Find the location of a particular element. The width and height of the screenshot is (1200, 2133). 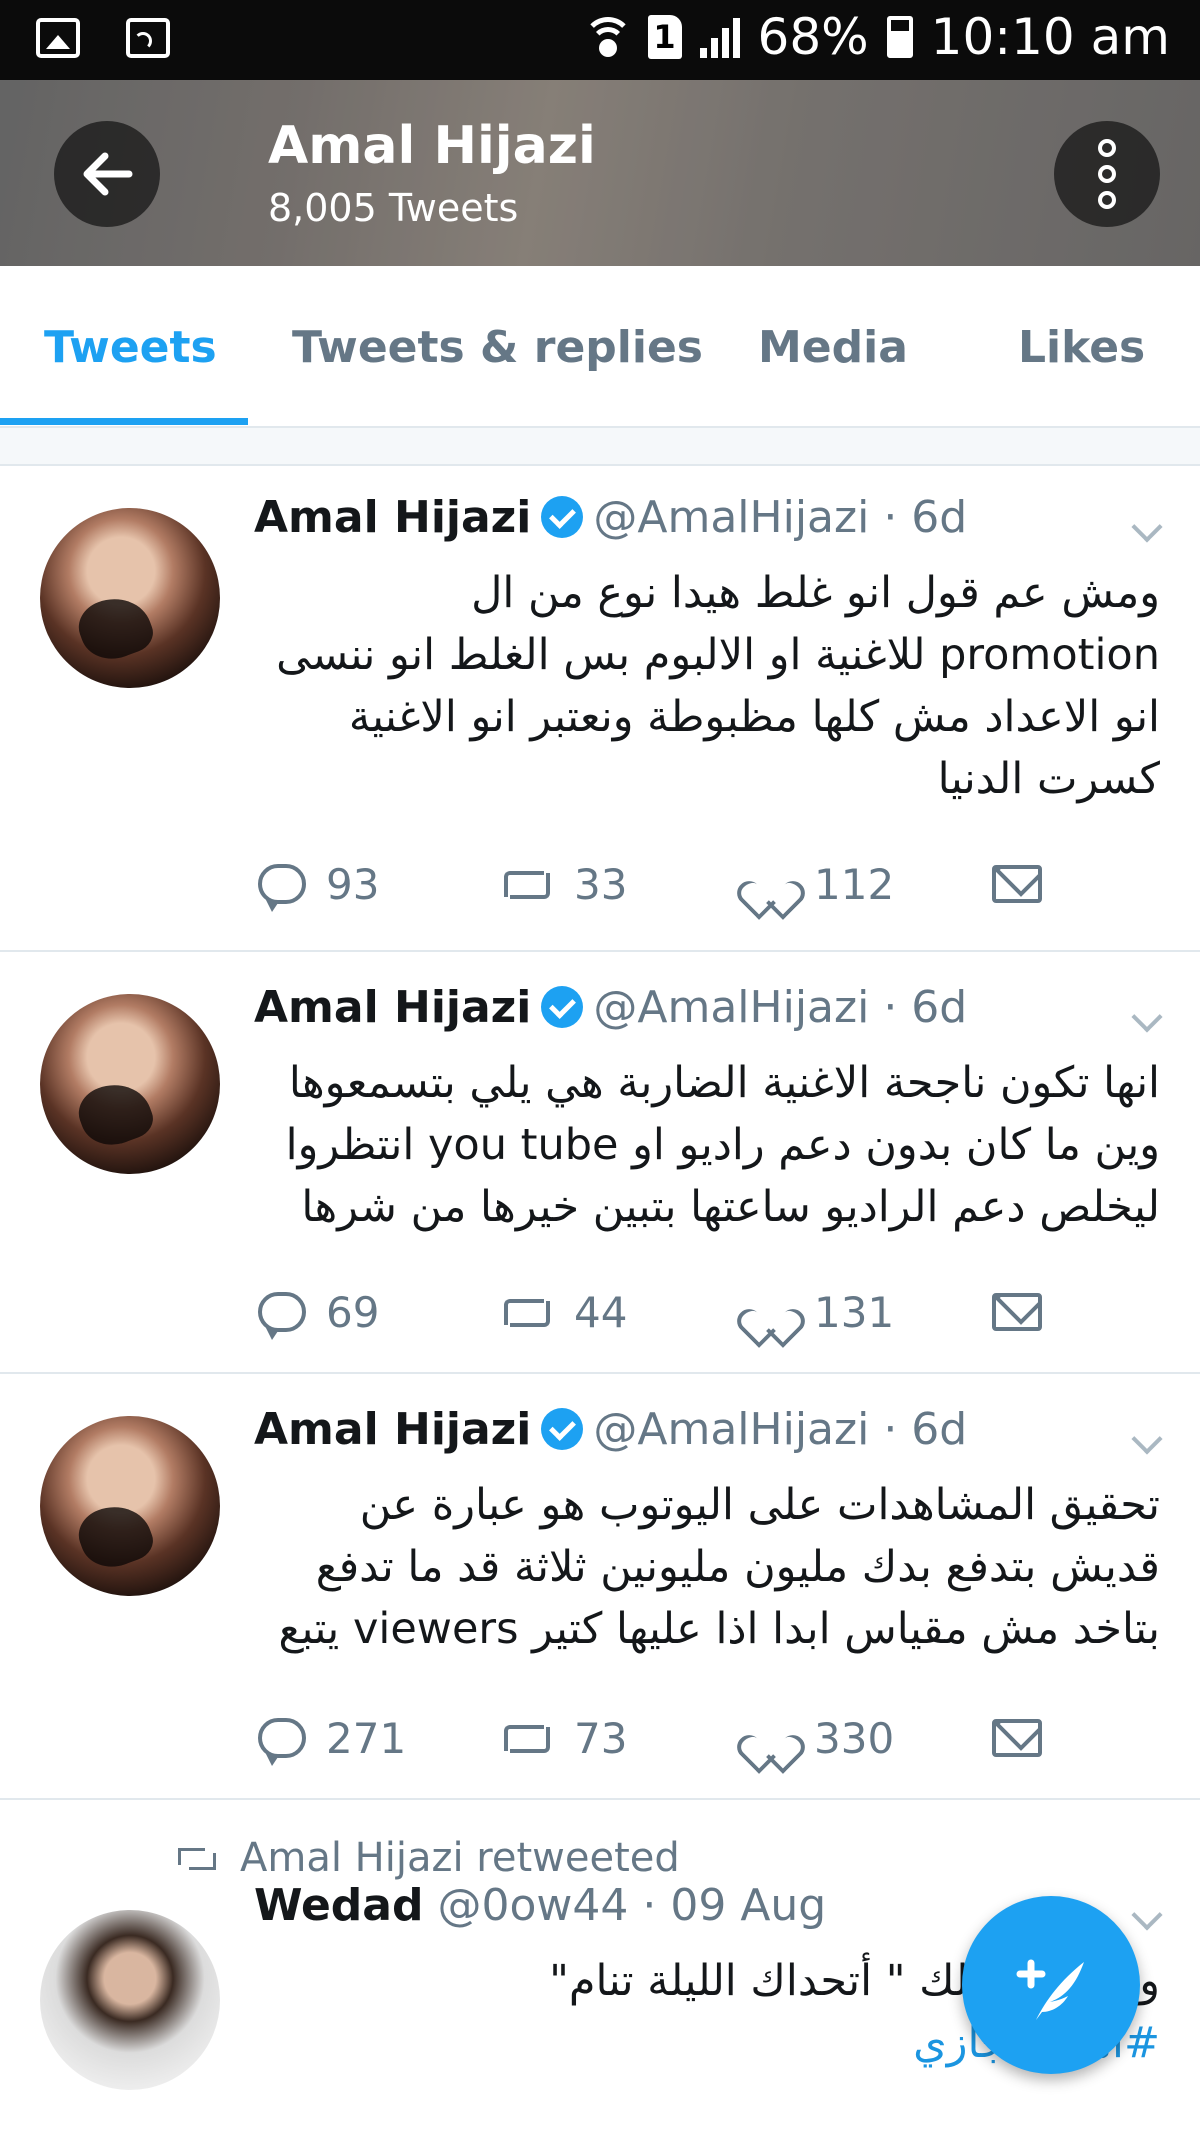

like-count: 131 is located at coordinates (854, 1312).